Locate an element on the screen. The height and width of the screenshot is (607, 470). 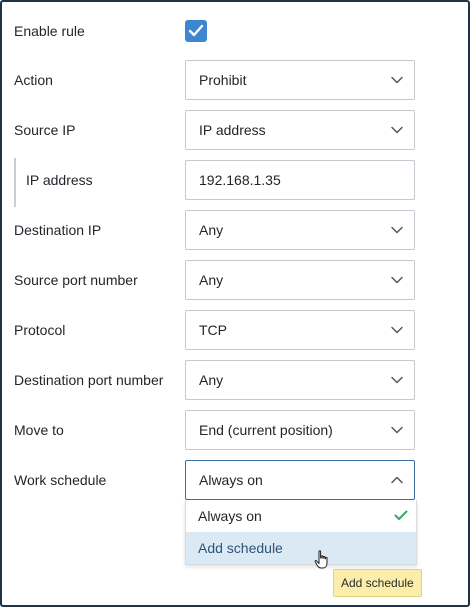
move-to-row: Move to End (current position) is located at coordinates (235, 430).